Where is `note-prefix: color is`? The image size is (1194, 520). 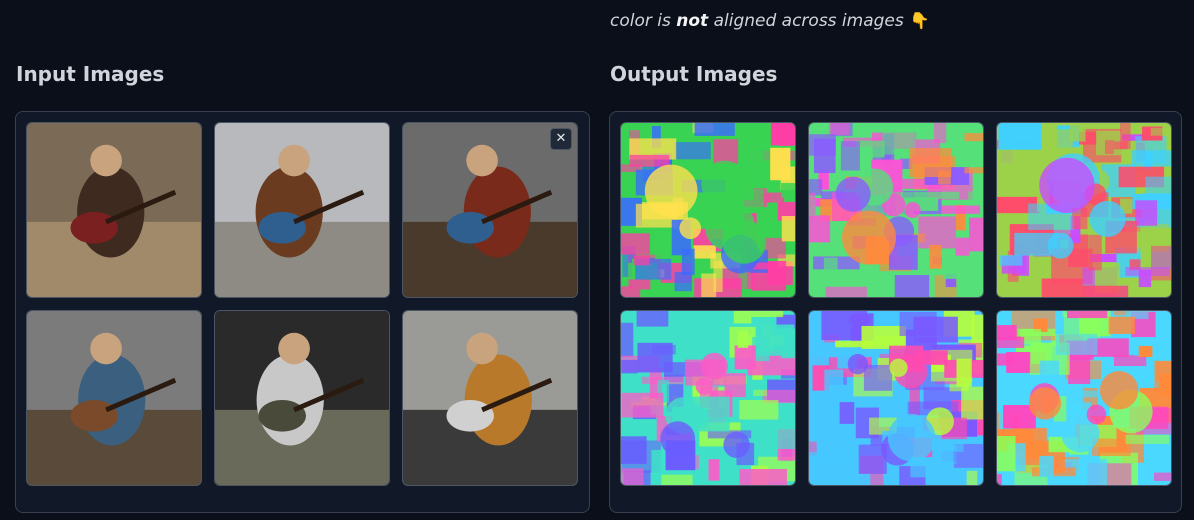 note-prefix: color is is located at coordinates (643, 21).